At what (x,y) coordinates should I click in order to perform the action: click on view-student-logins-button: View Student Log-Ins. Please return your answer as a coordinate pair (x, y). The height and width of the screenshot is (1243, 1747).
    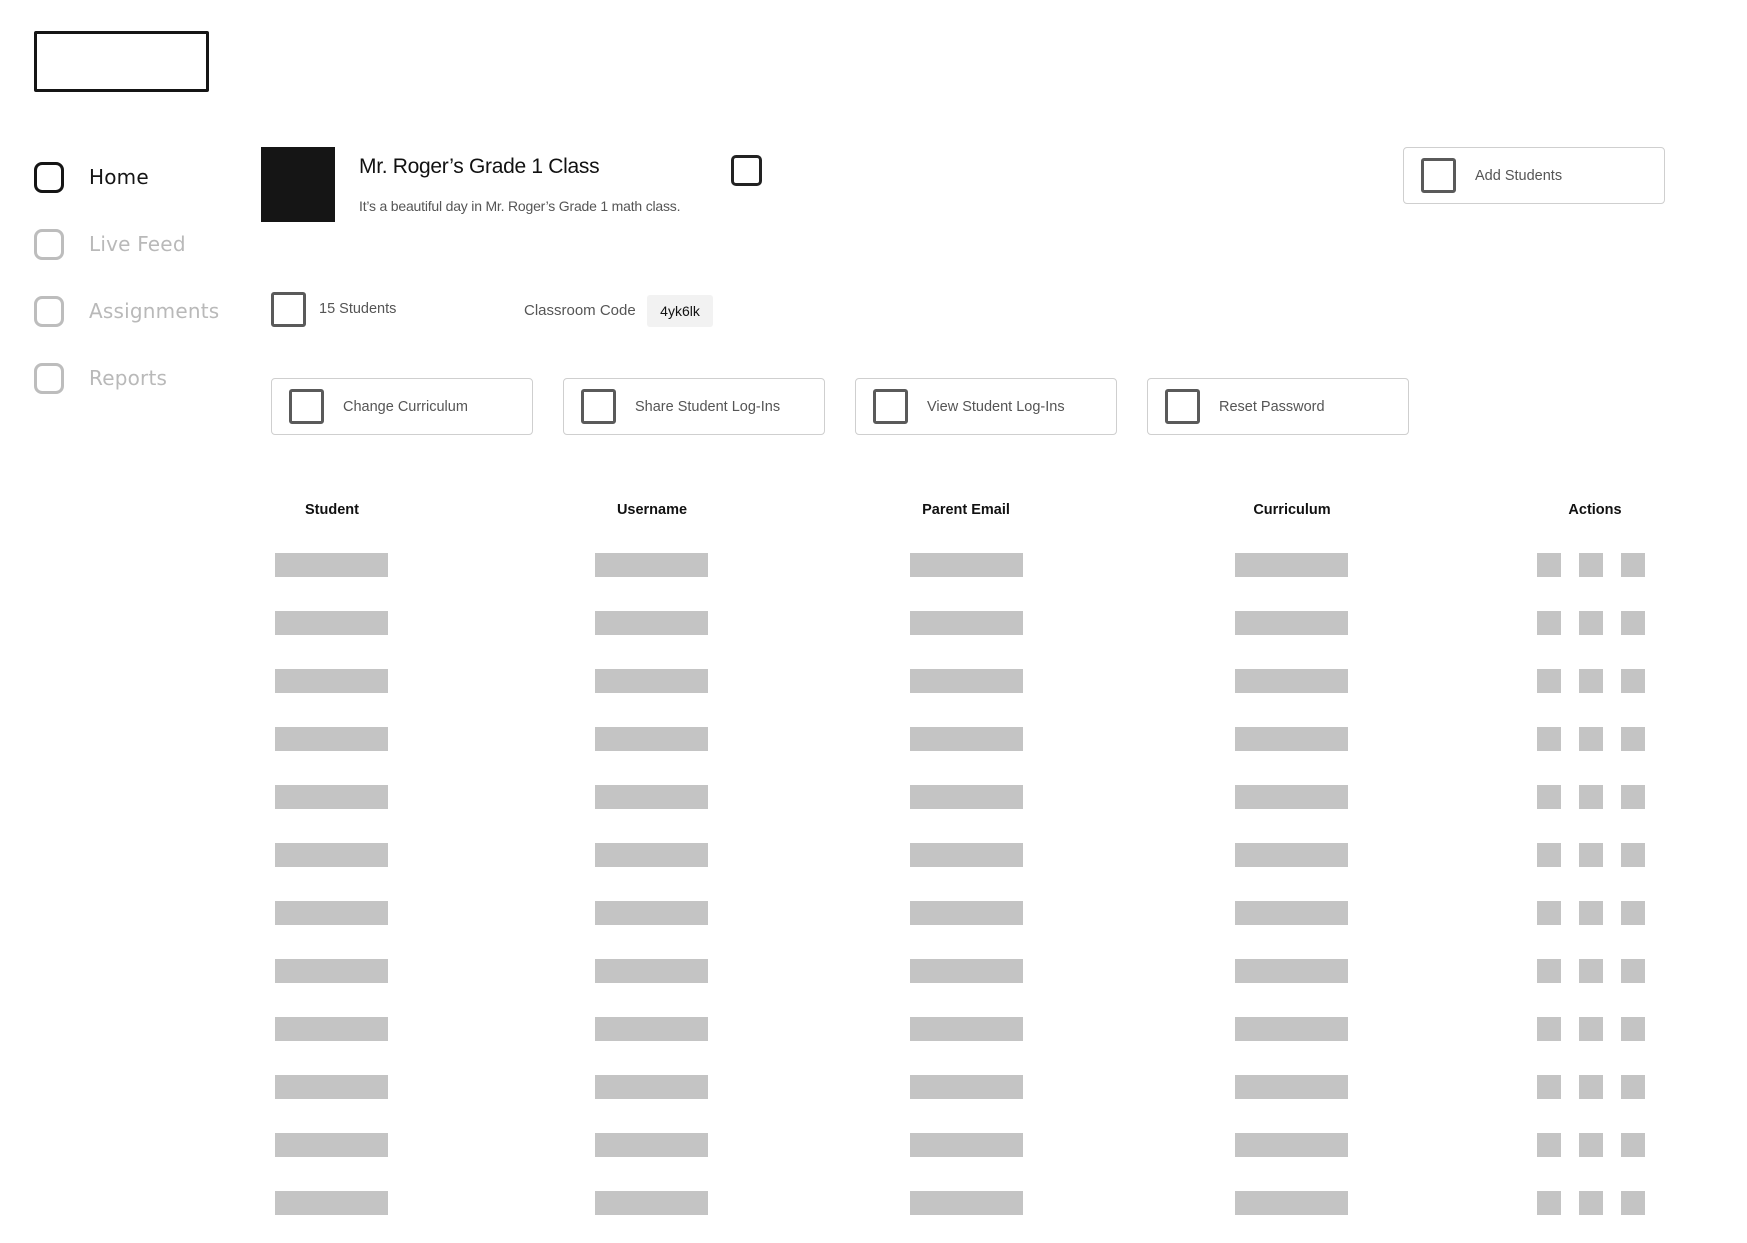
    Looking at the image, I should click on (986, 406).